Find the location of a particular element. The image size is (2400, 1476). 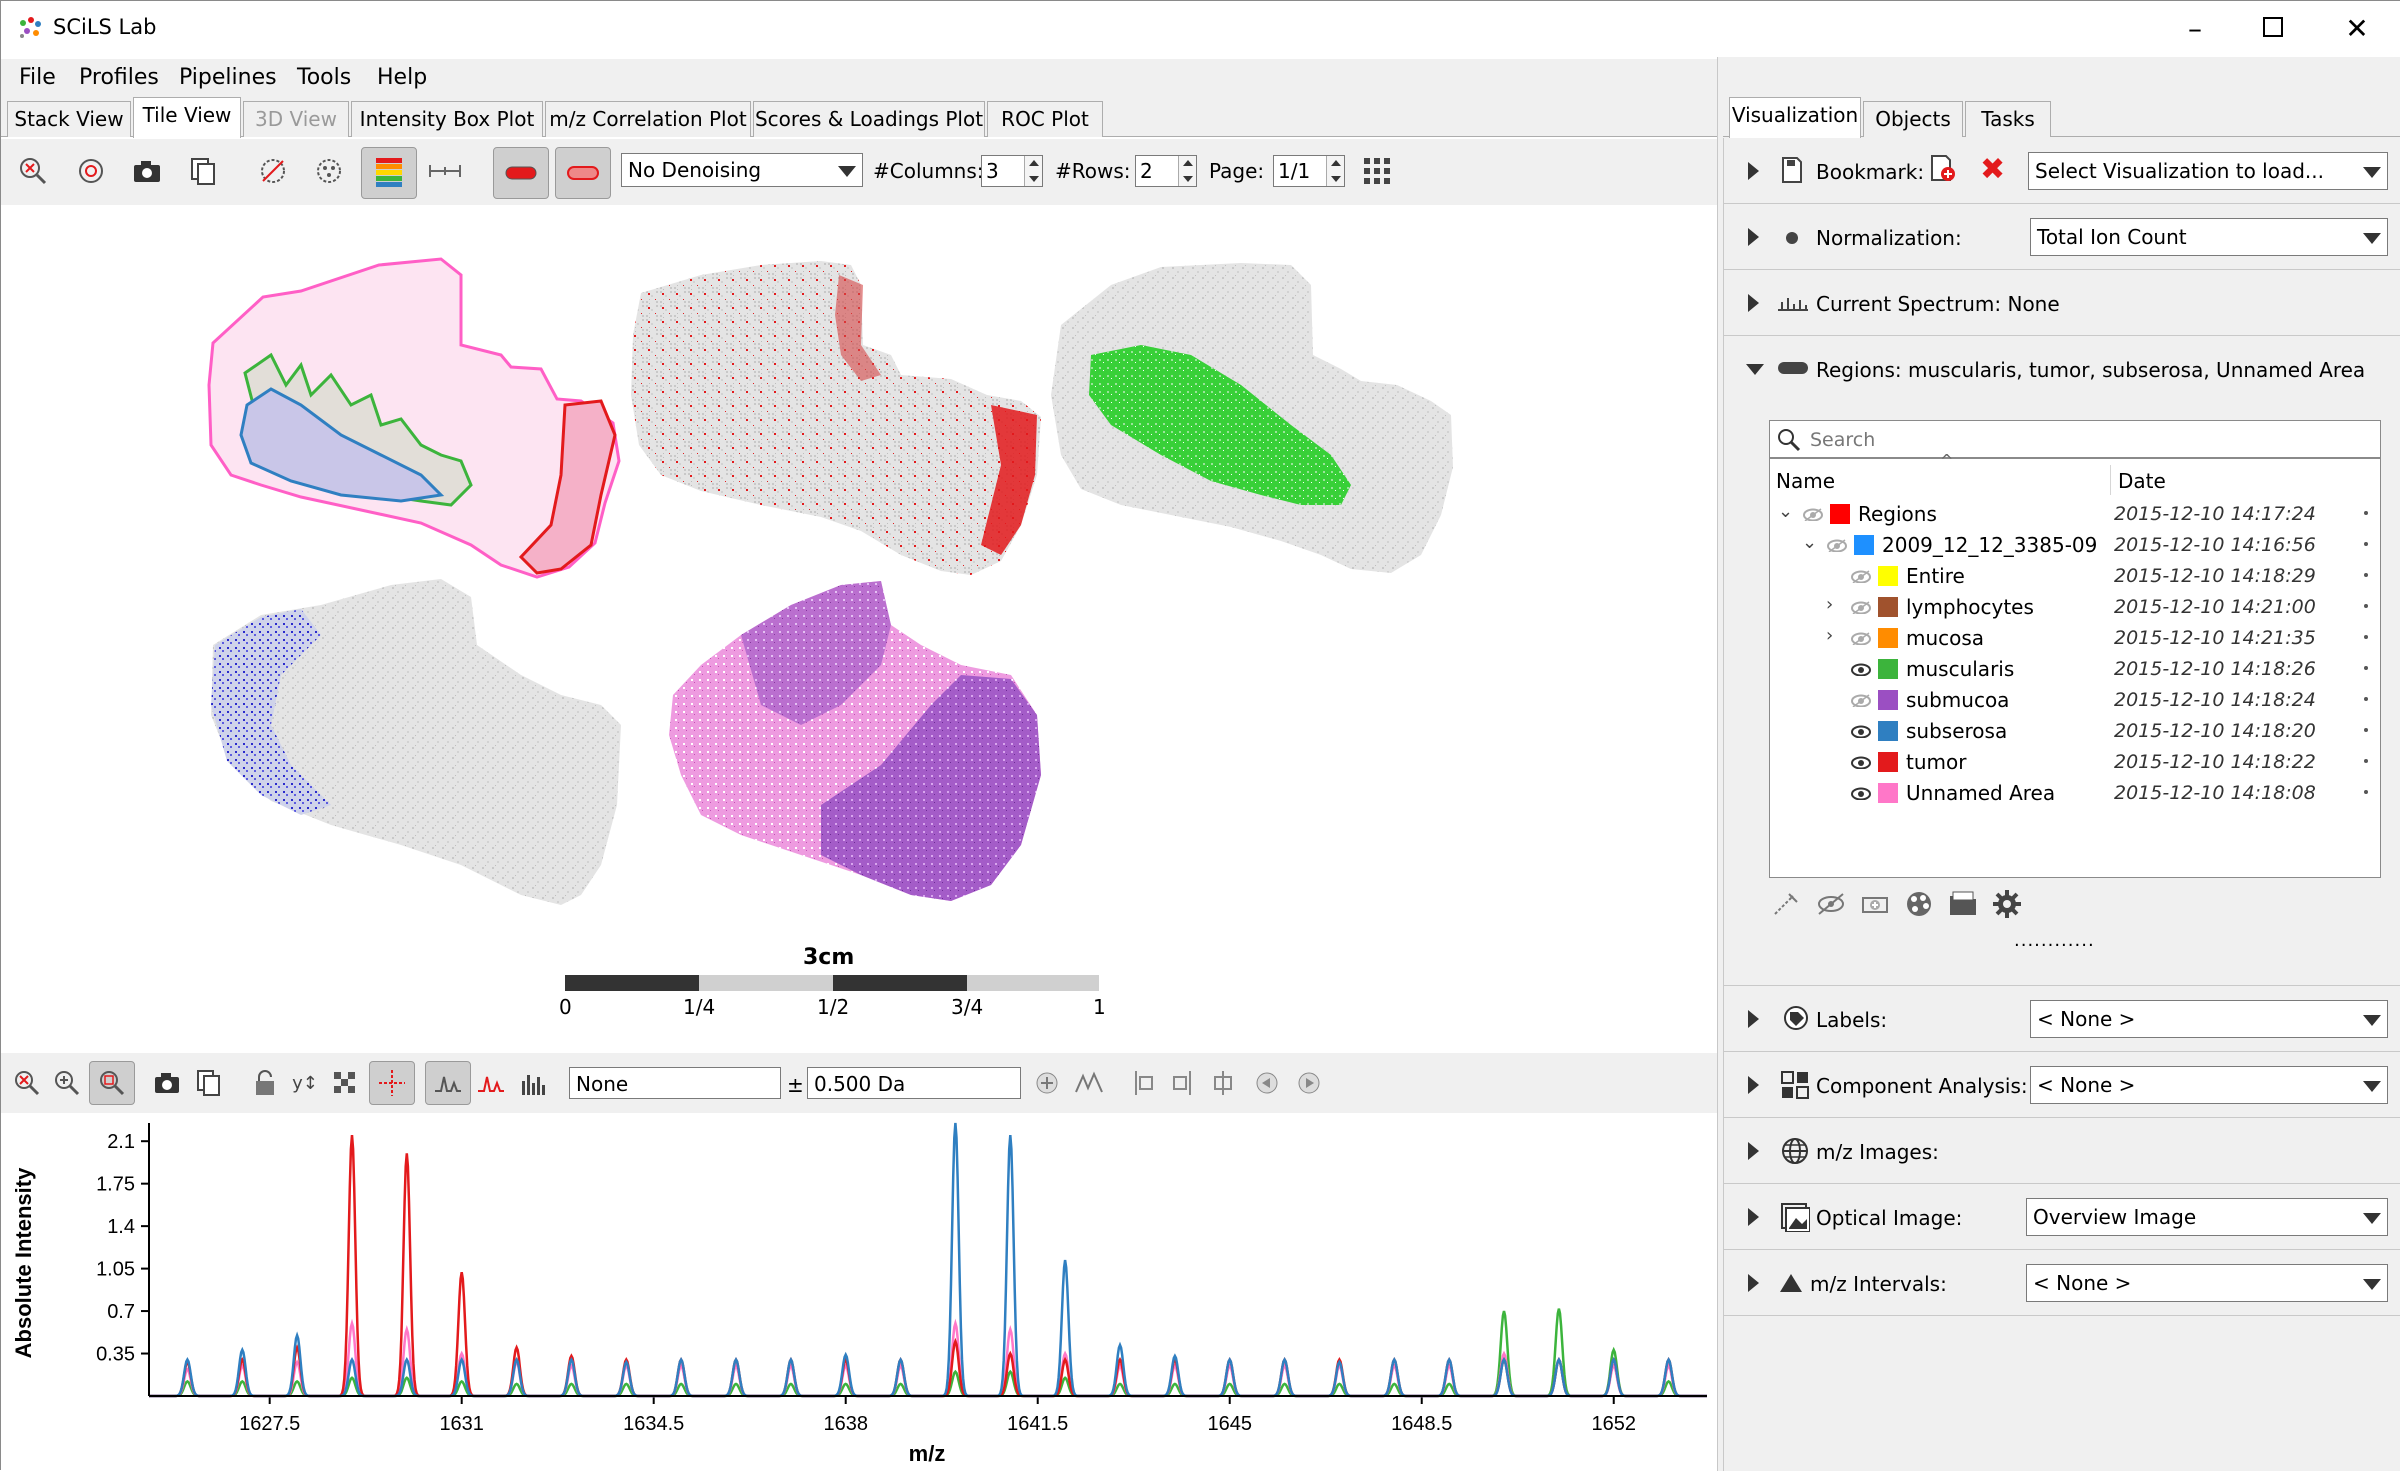

tab-roc-plot: ROC Plot is located at coordinates (1045, 119).